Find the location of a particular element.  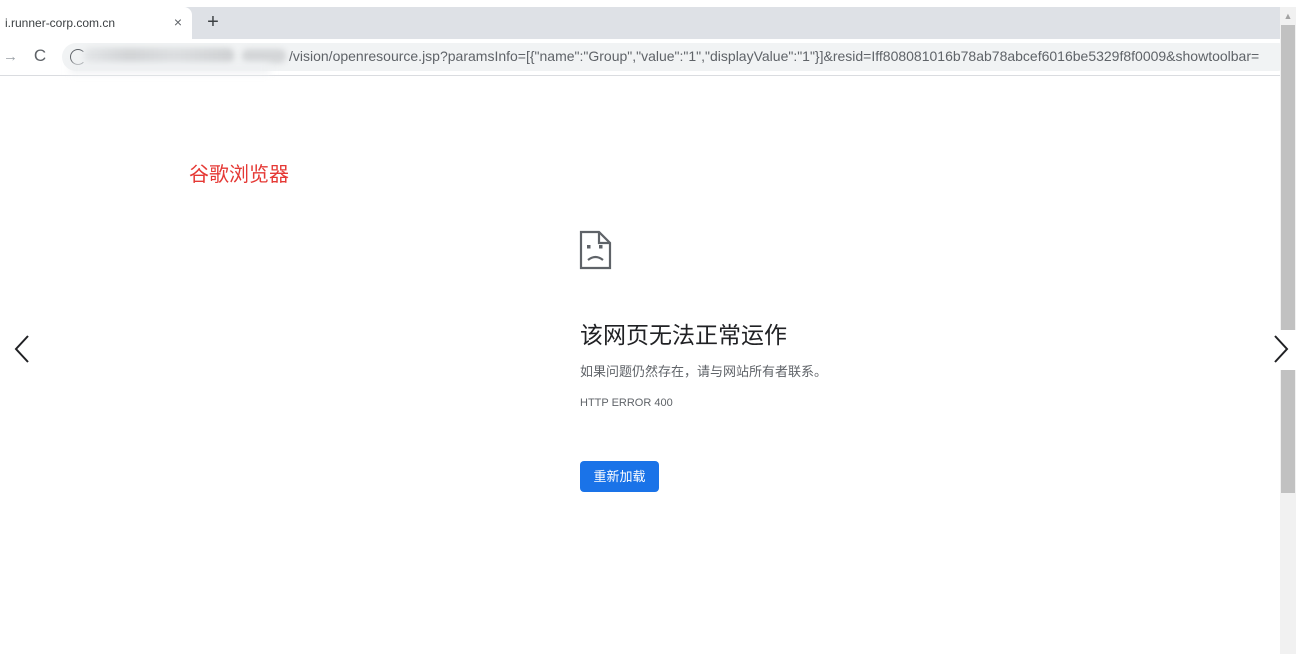

chevron-right-icon is located at coordinates (1281, 350).